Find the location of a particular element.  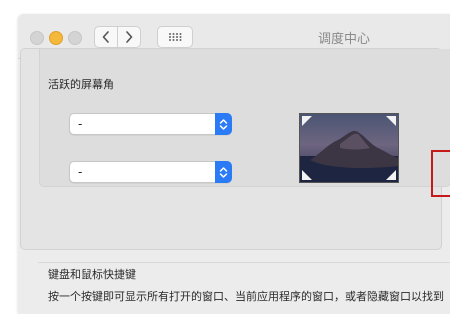

keyboard-shortcuts-title: 键盘和鼠标快捷键 is located at coordinates (92, 274).